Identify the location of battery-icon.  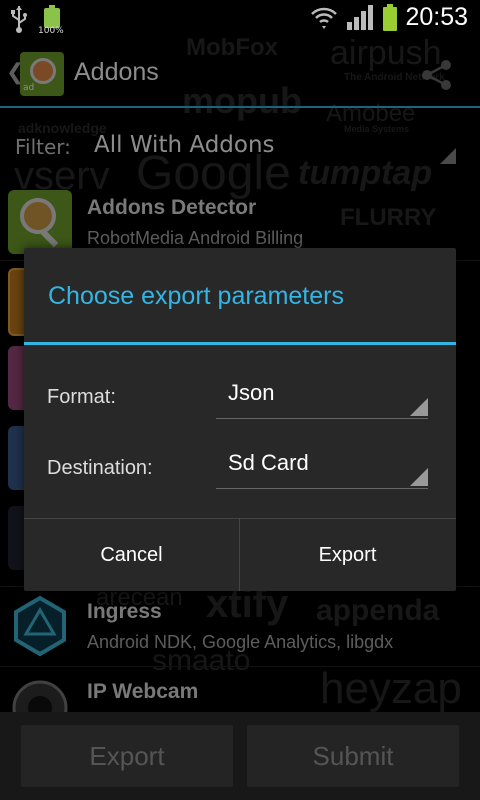
(390, 17).